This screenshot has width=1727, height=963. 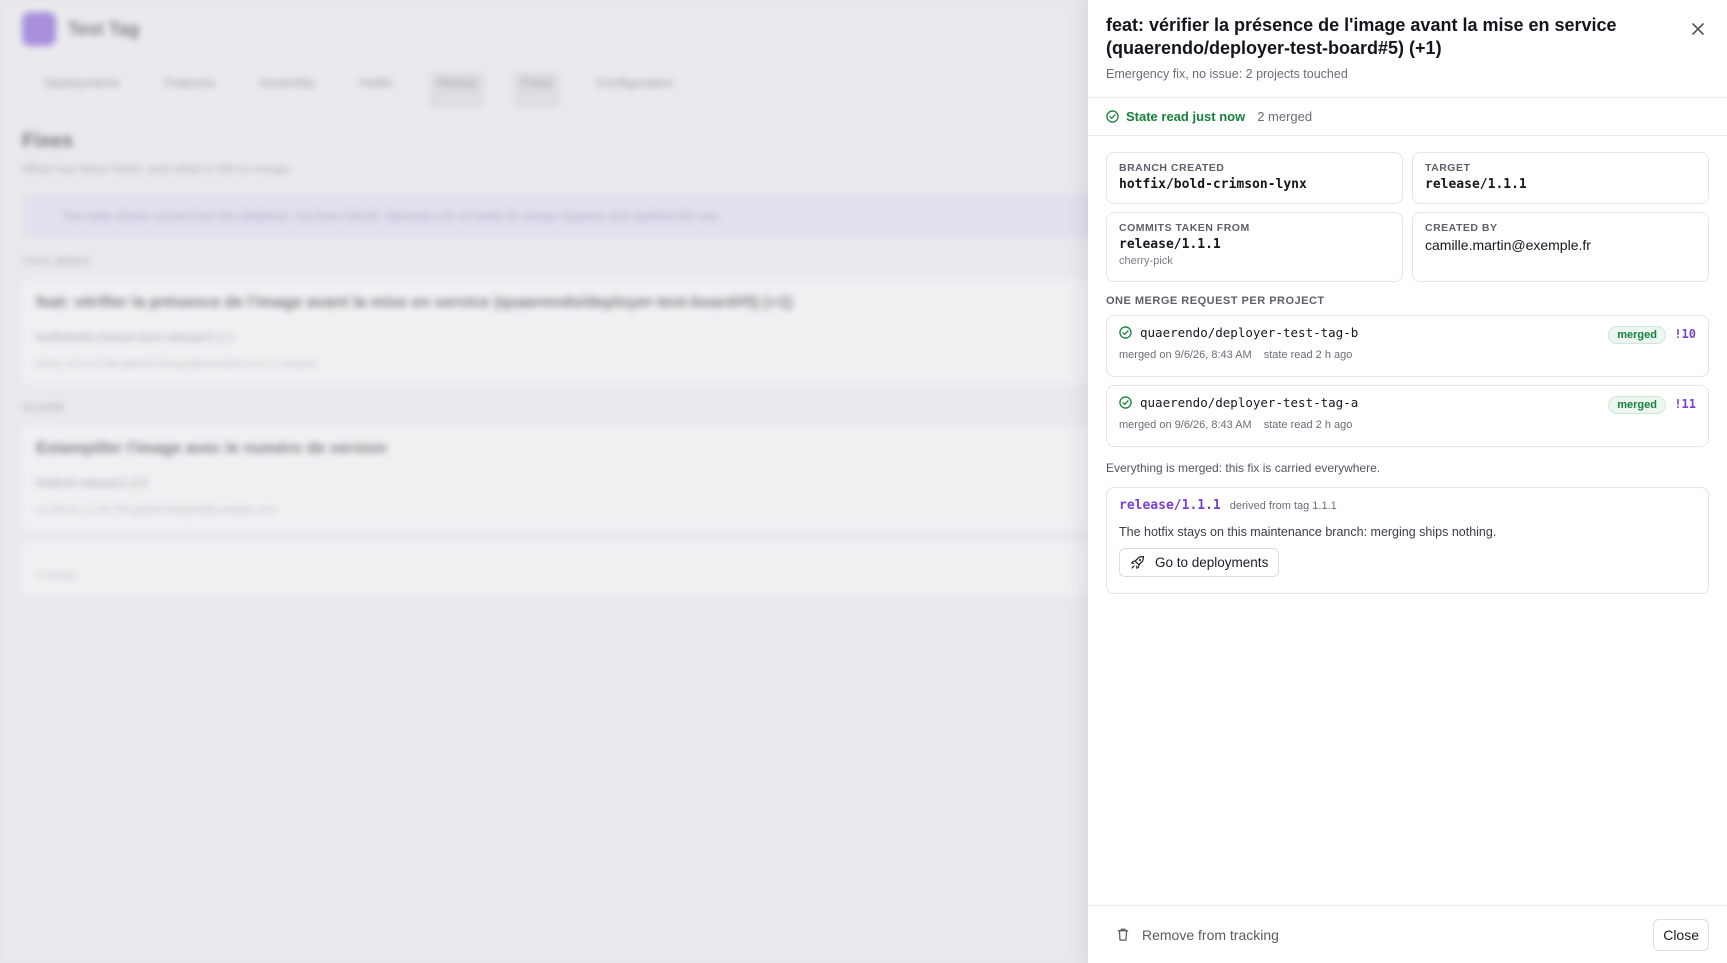 What do you see at coordinates (1407, 505) in the screenshot?
I see `release-row: release/1.1.1 derived from tag 1.1.1` at bounding box center [1407, 505].